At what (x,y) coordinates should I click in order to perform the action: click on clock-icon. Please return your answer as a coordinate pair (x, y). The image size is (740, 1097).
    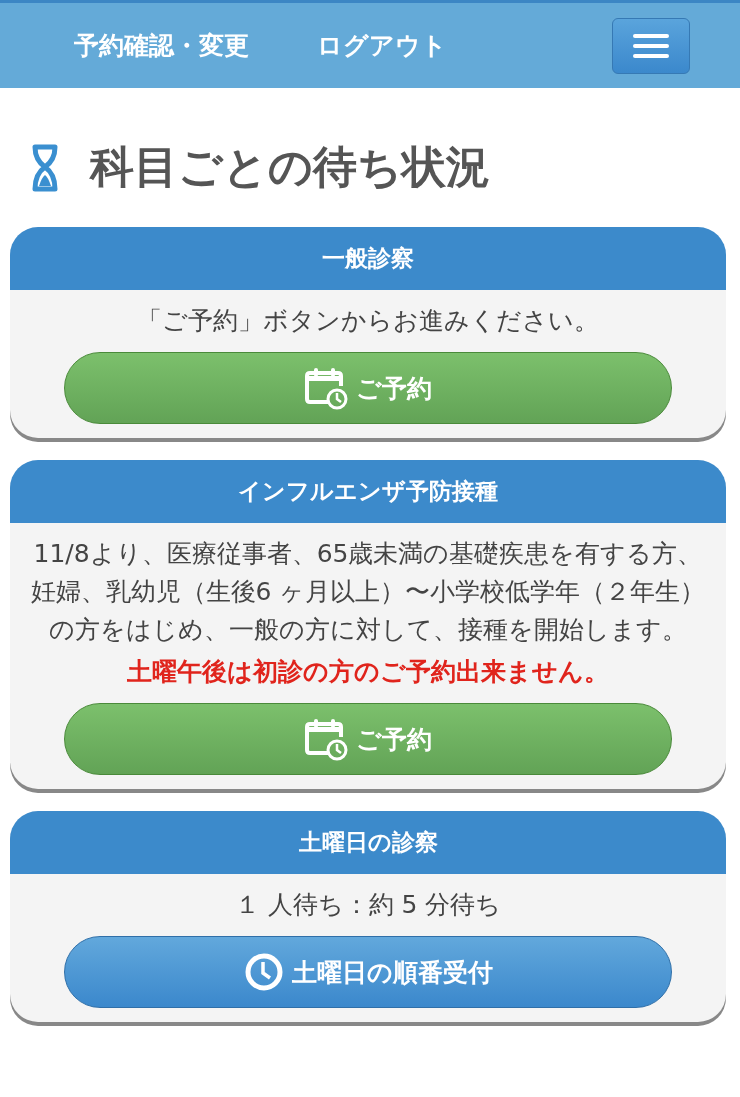
    Looking at the image, I should click on (263, 972).